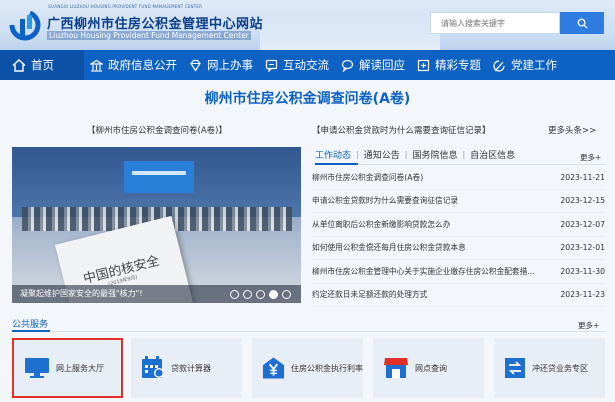 Image resolution: width=615 pixels, height=402 pixels. I want to click on news-tabs: 工作动态 | 通知公告 | 国务院信息 | 自治区信息, so click(458, 154).